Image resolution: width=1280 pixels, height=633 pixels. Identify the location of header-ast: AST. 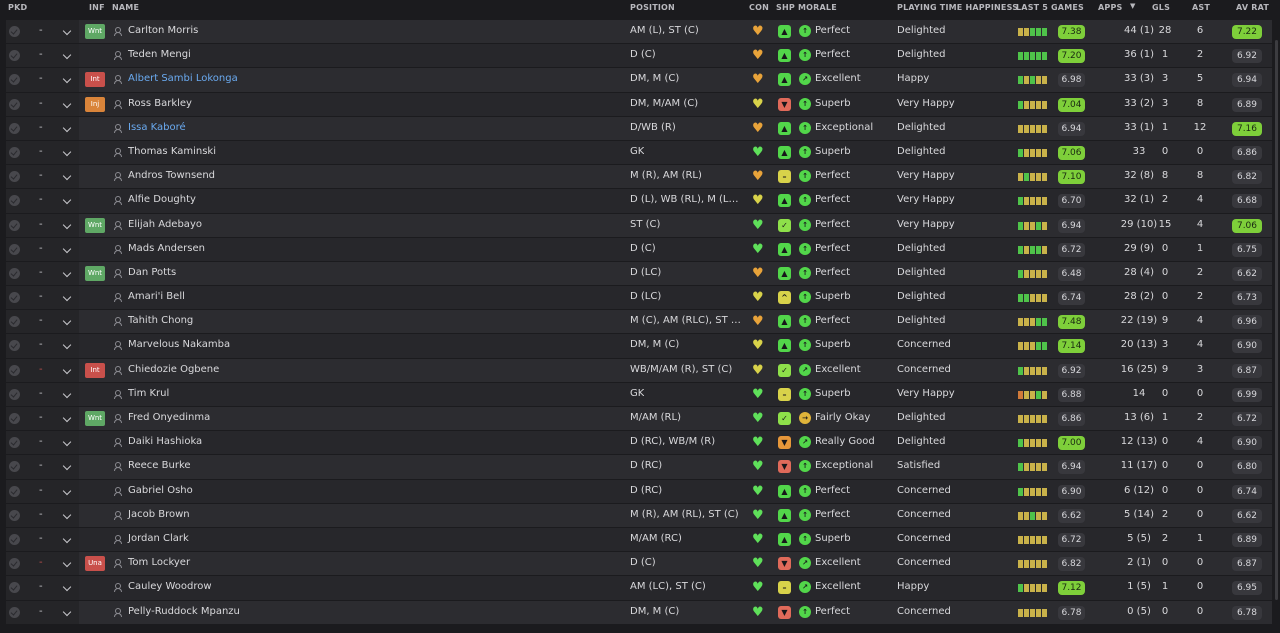
(1201, 7).